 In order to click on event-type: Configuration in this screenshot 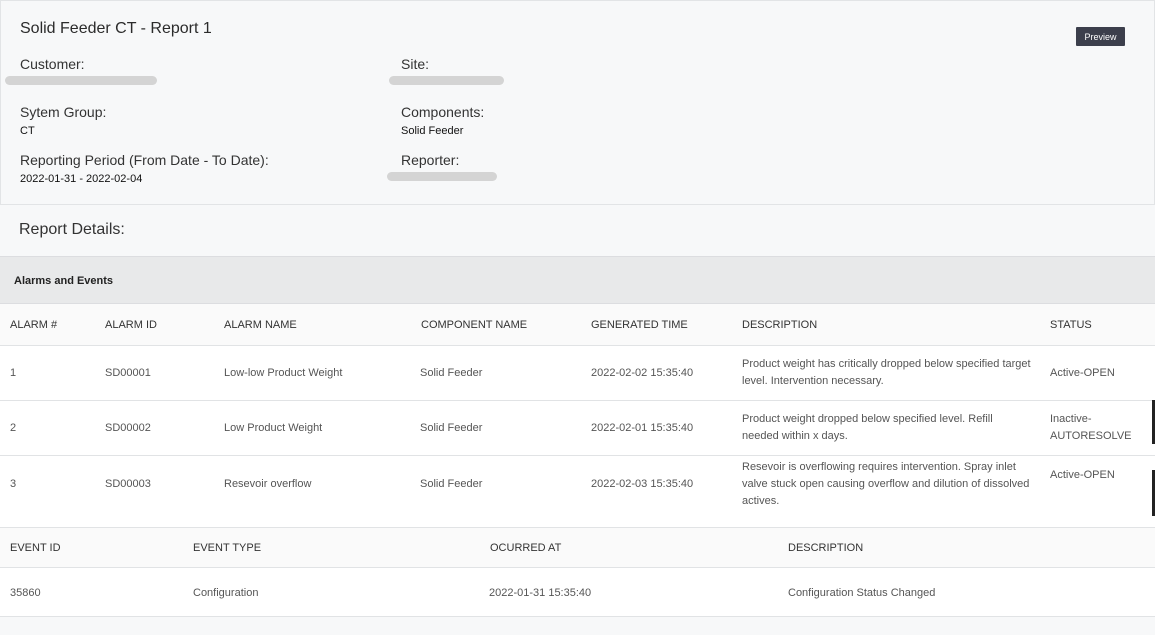, I will do `click(226, 593)`.